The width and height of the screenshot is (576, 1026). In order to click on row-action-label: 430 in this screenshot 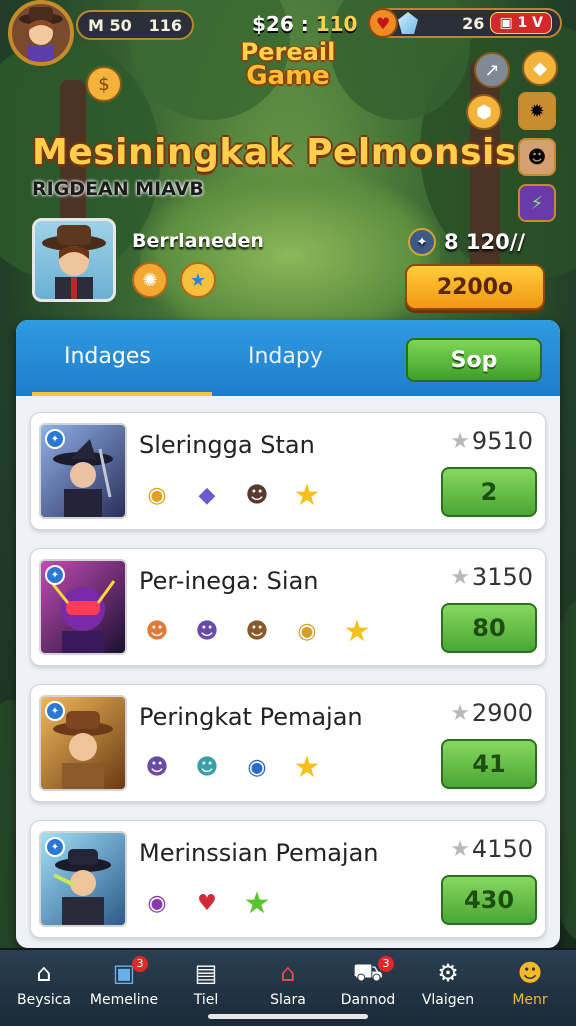, I will do `click(489, 900)`.